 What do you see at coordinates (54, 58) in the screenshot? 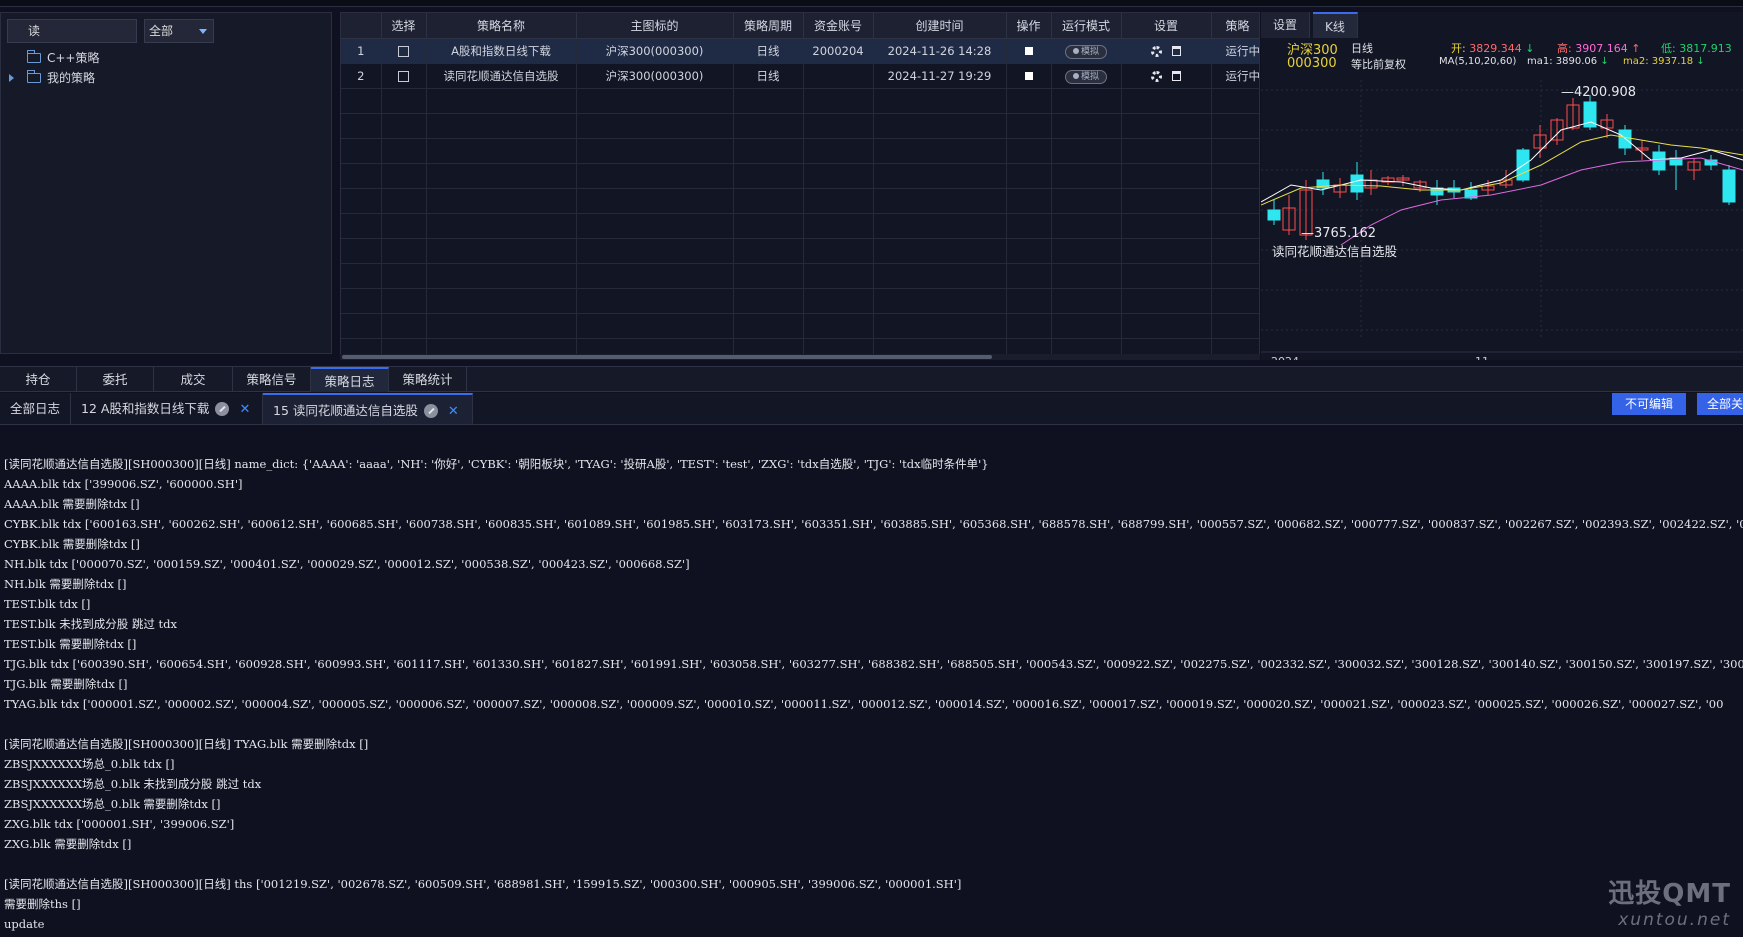
I see `tree-item-cpp: C++策略` at bounding box center [54, 58].